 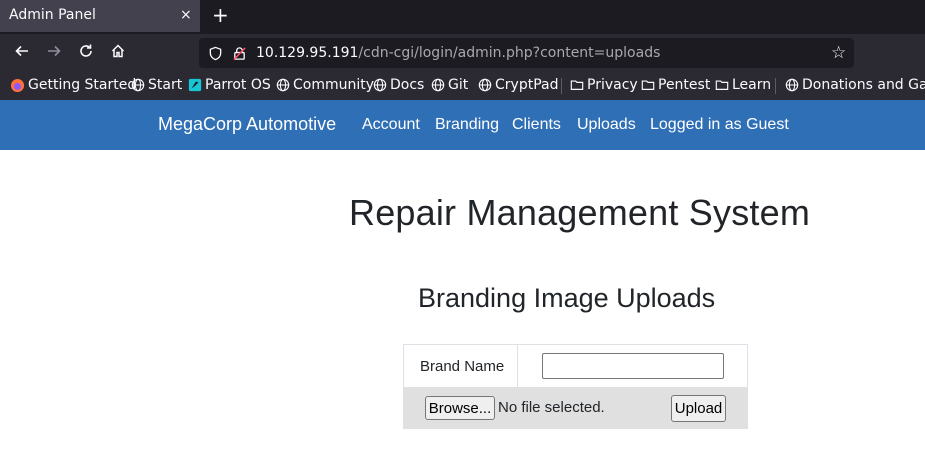 I want to click on bookmark-label: Community, so click(x=334, y=85).